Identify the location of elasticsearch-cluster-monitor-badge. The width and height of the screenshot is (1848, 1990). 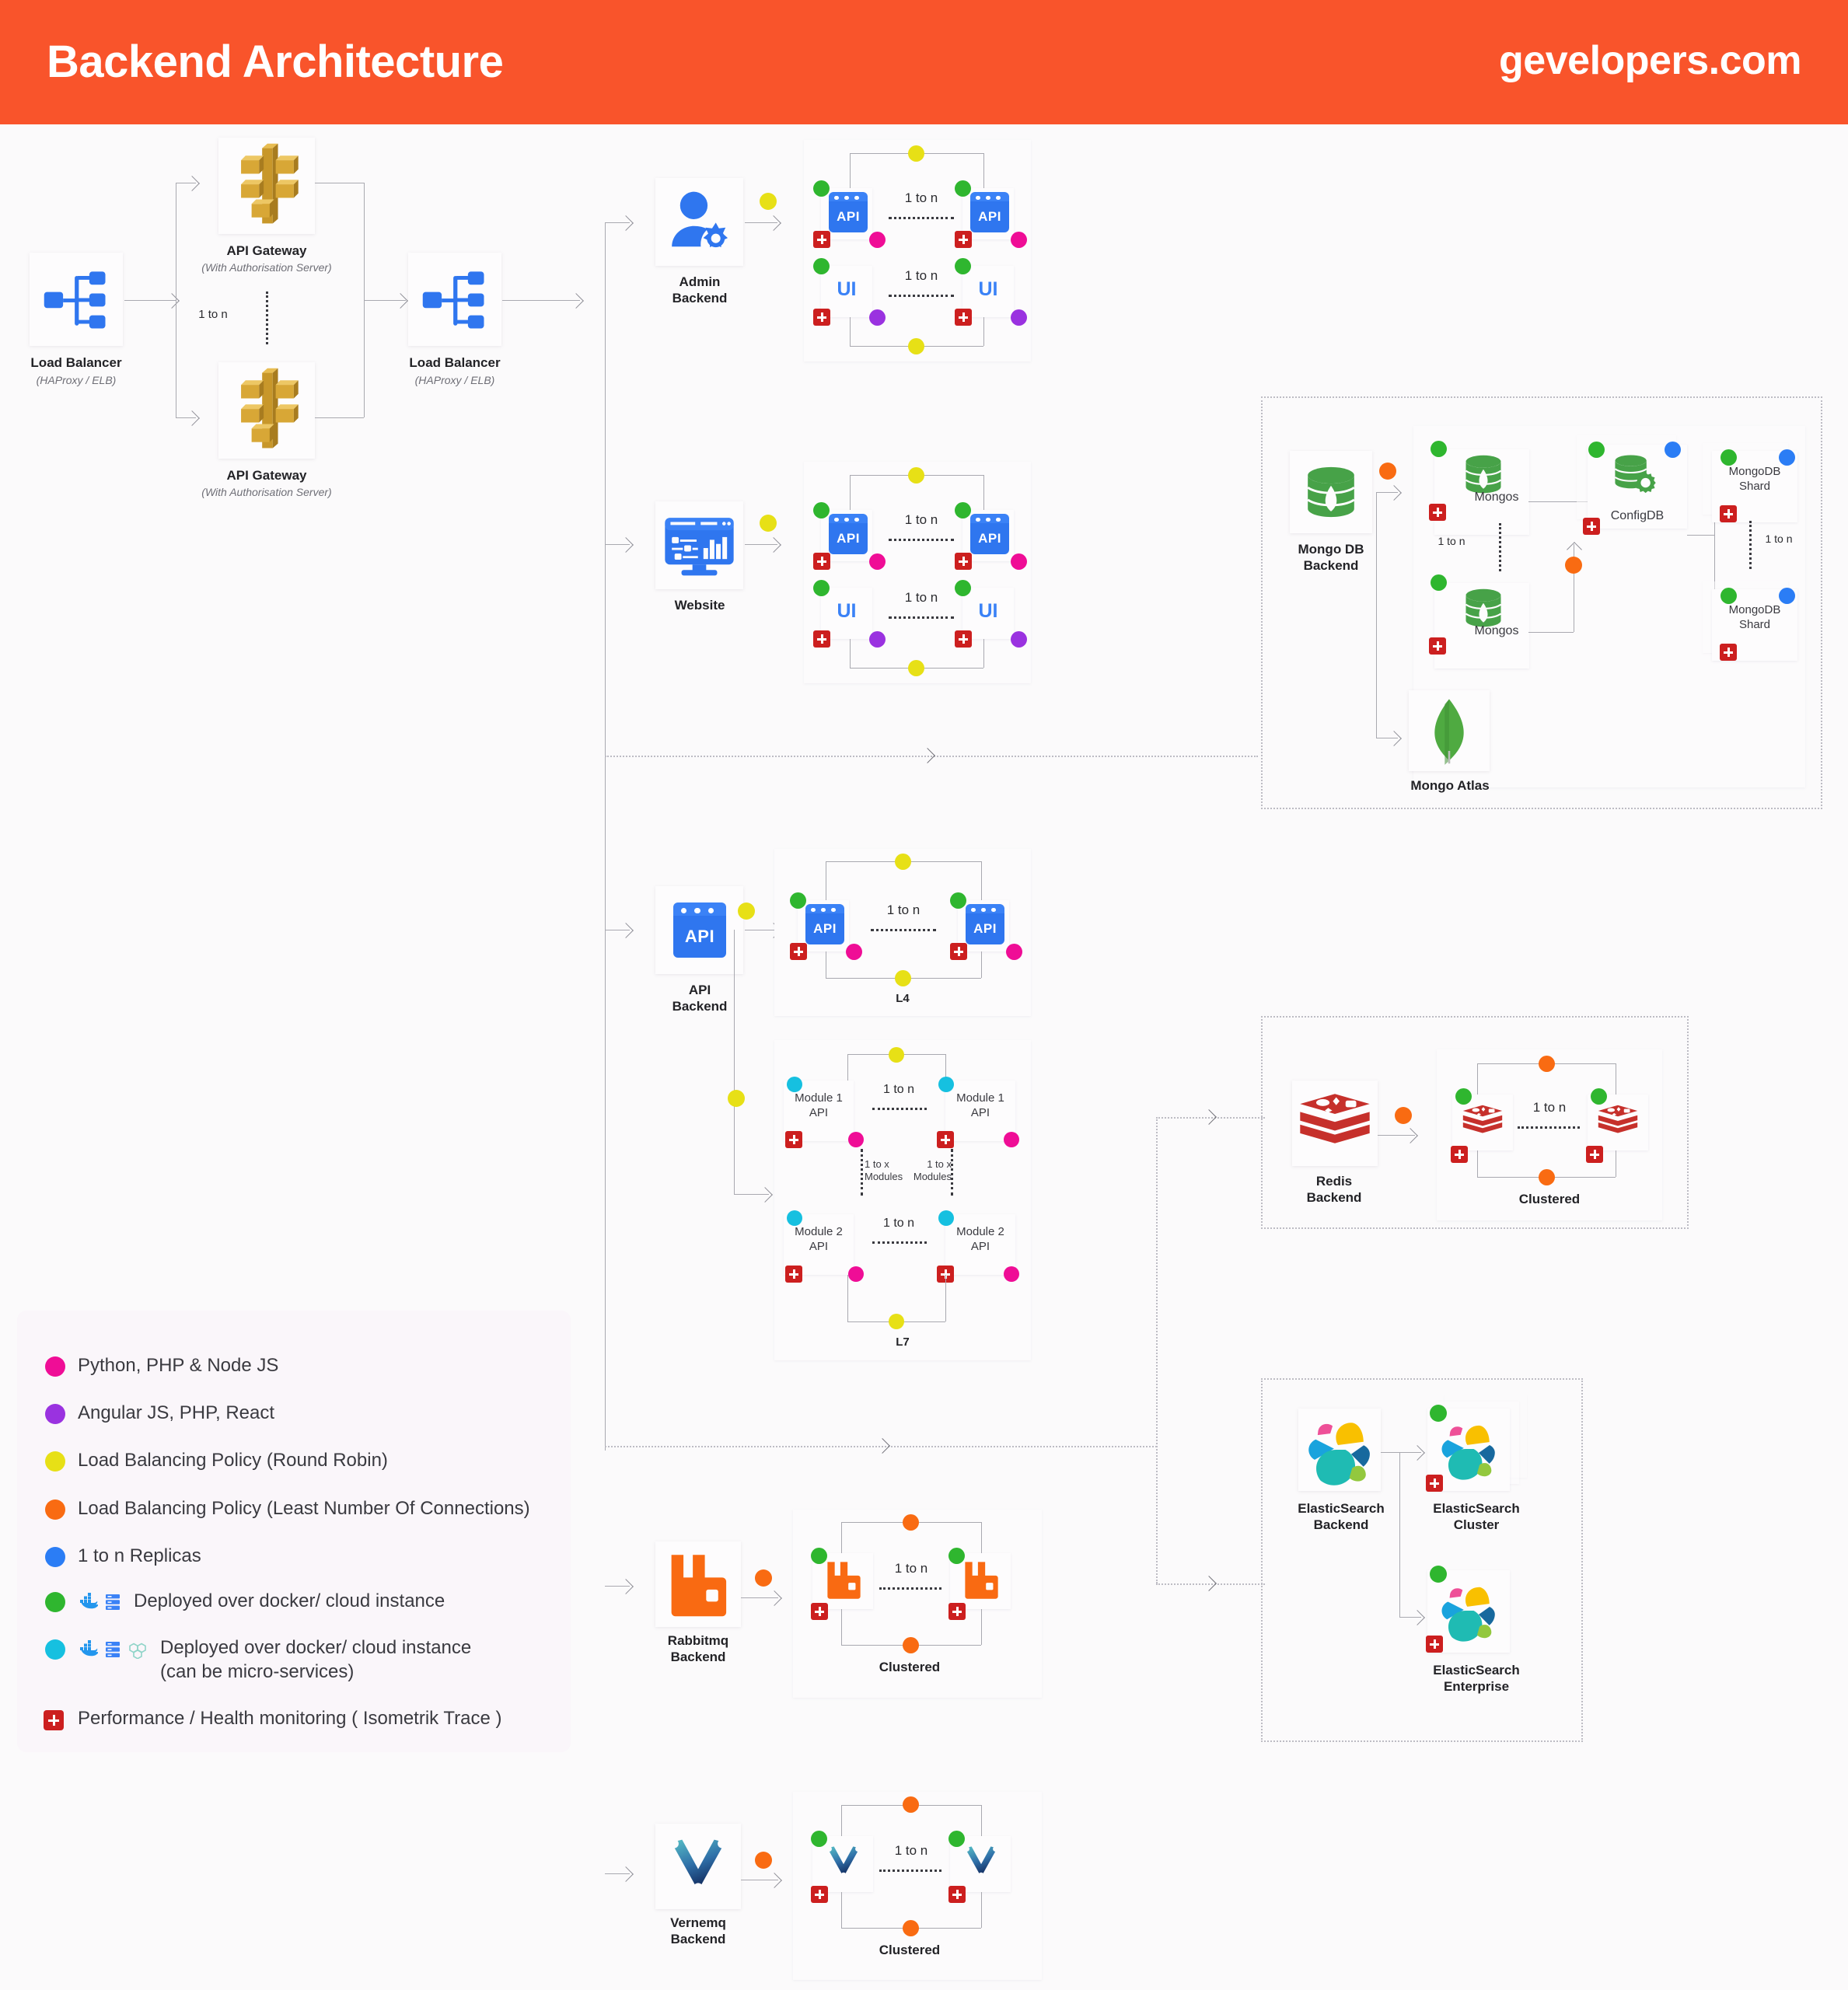
(1434, 1483).